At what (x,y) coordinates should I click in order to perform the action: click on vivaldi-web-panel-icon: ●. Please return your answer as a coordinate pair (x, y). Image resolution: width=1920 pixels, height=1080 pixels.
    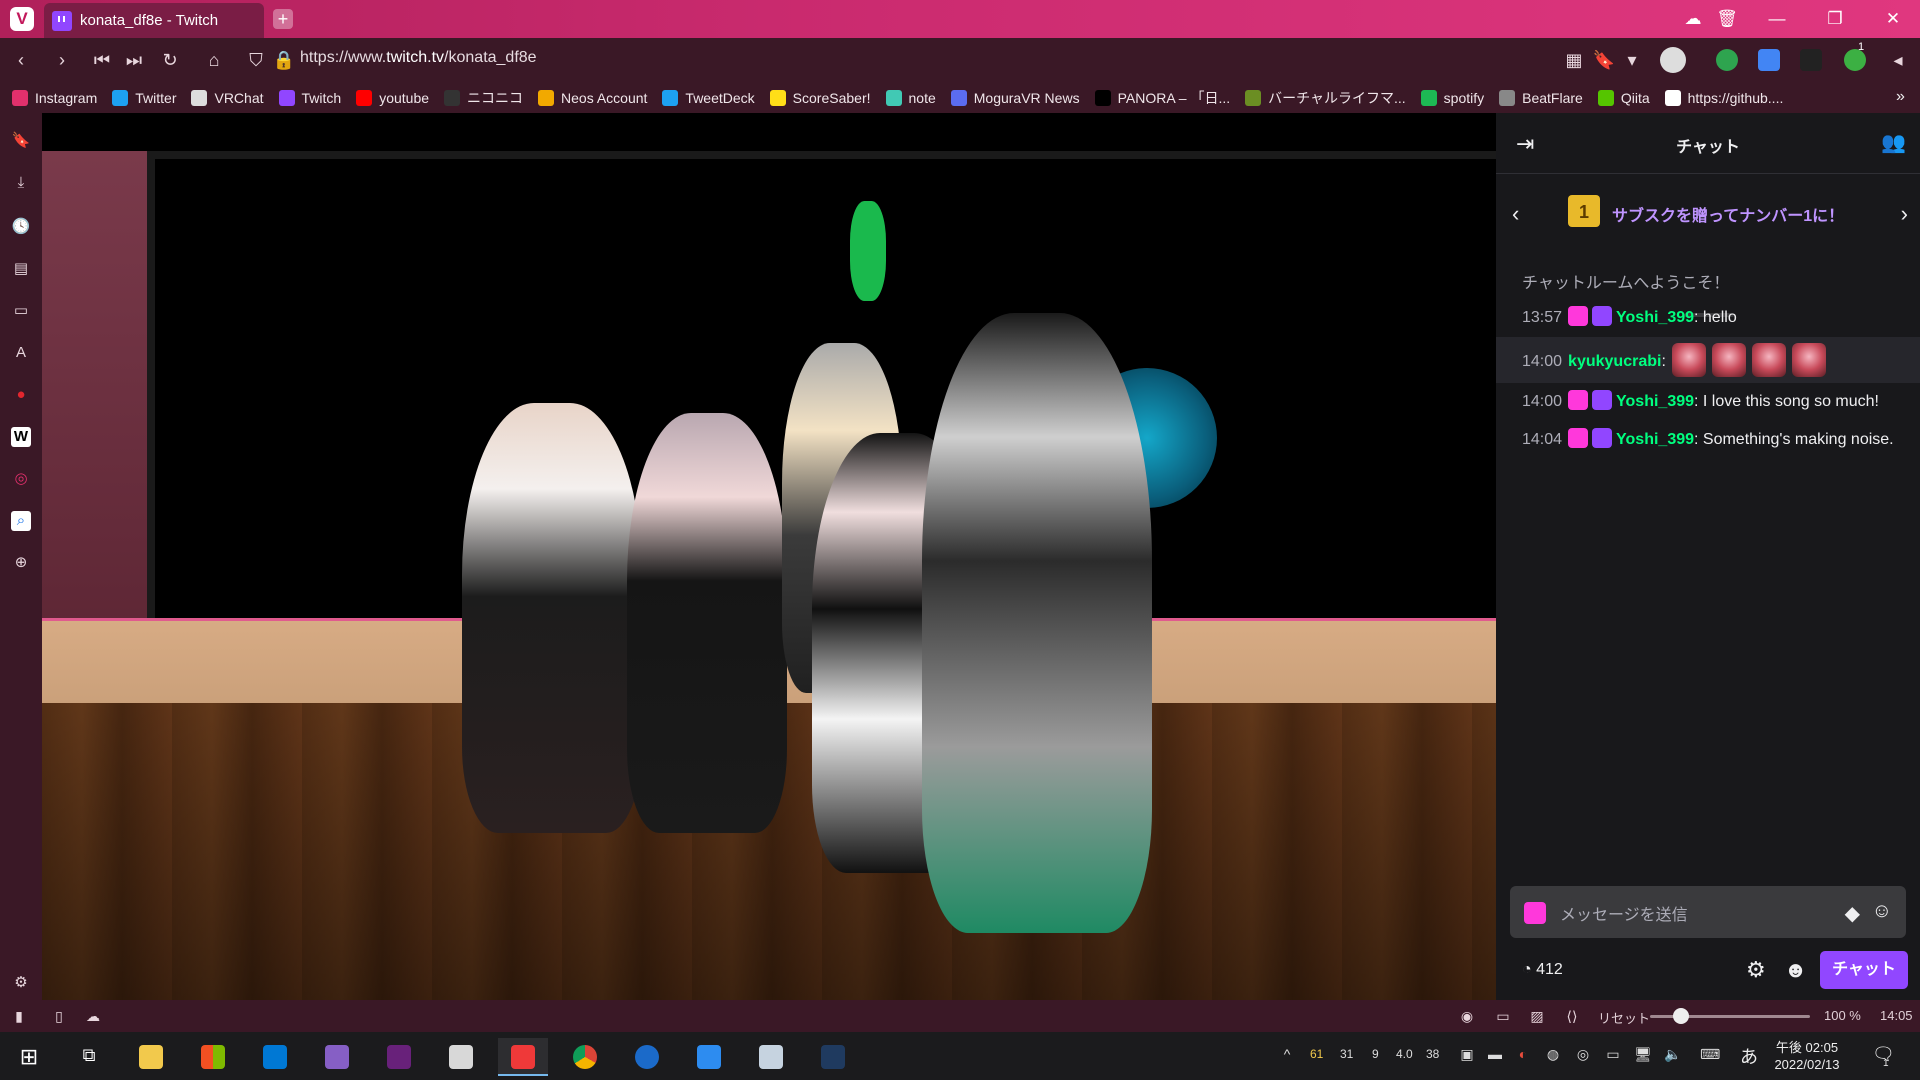
    Looking at the image, I should click on (21, 395).